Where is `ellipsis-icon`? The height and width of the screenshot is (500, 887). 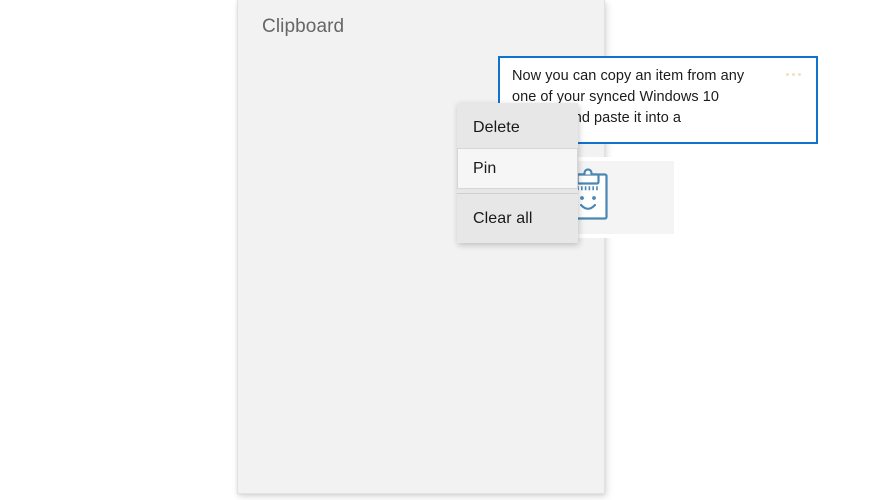 ellipsis-icon is located at coordinates (793, 74).